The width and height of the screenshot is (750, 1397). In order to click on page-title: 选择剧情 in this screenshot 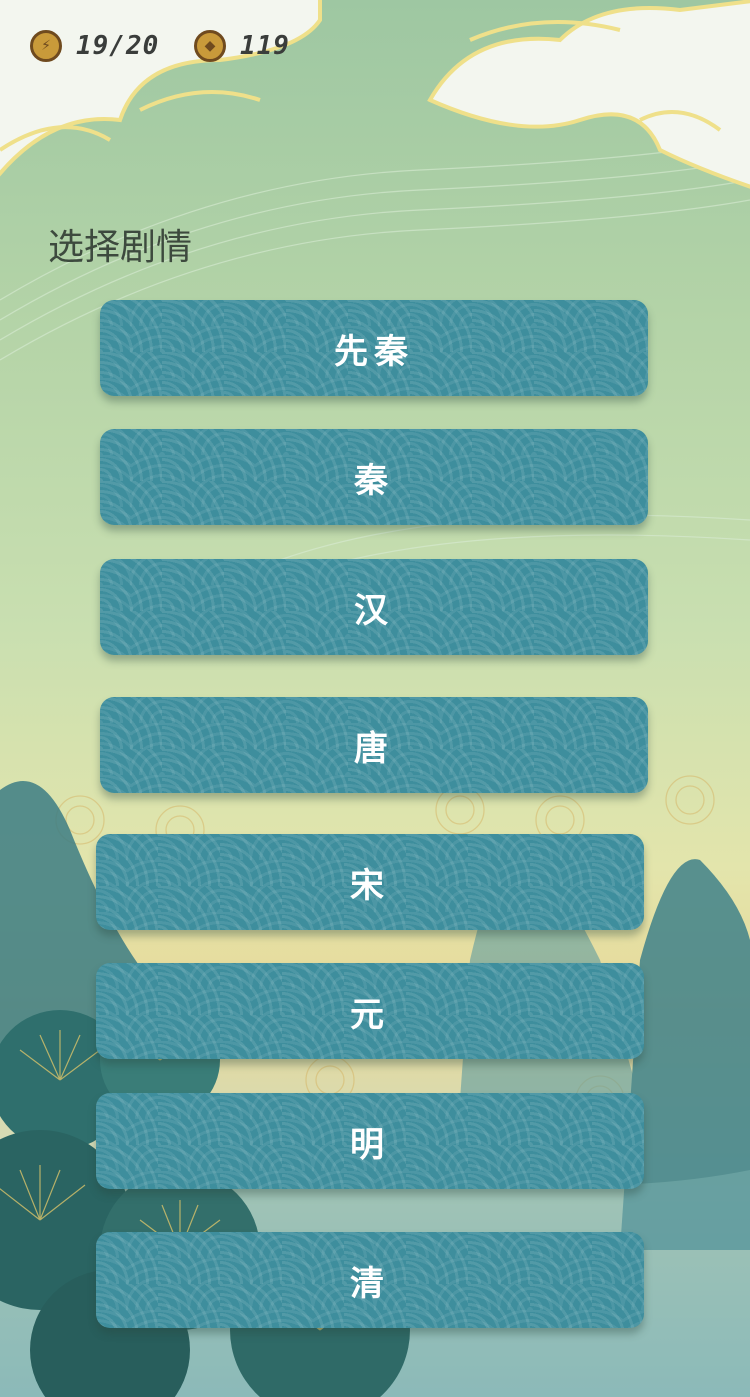, I will do `click(120, 247)`.